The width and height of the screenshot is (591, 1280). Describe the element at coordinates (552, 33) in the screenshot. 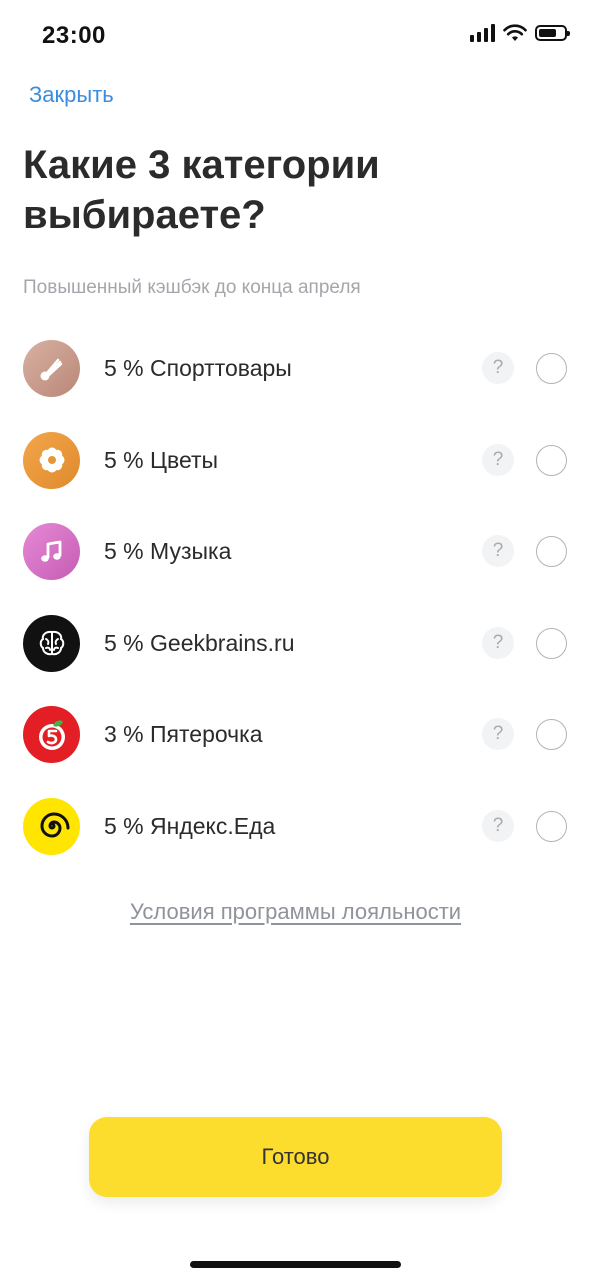

I see `battery-icon` at that location.